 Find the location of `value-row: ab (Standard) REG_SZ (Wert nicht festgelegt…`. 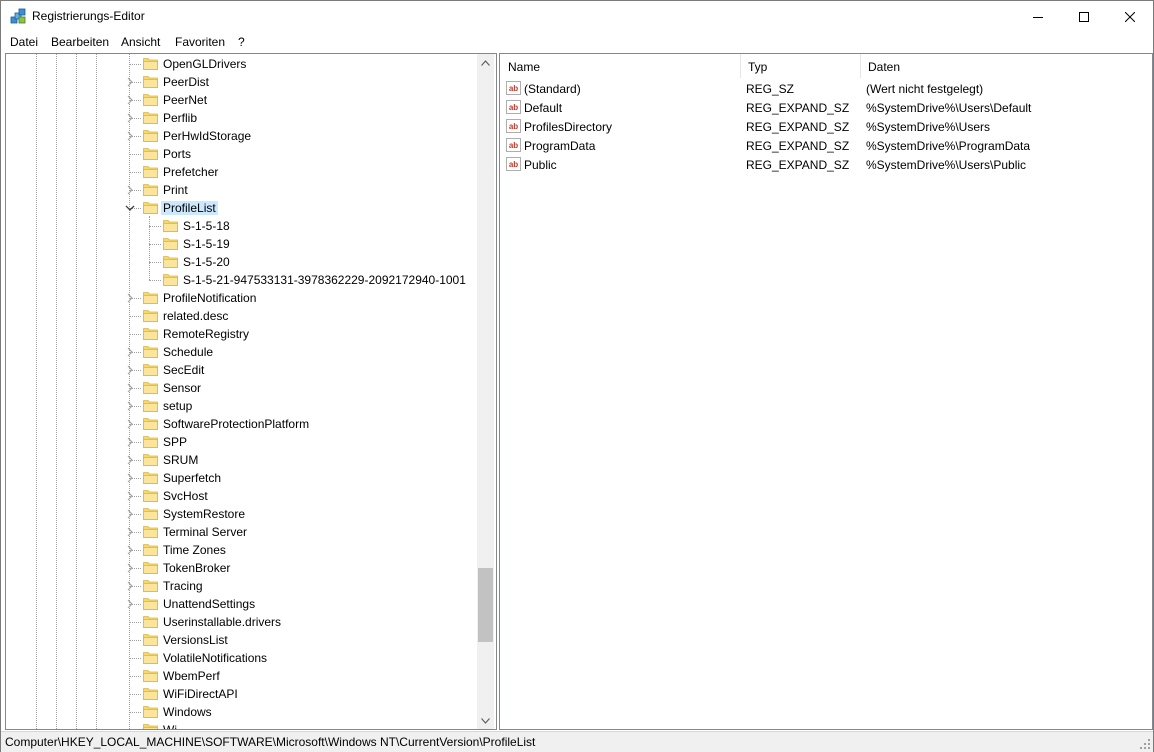

value-row: ab (Standard) REG_SZ (Wert nicht festgelegt… is located at coordinates (825, 88).